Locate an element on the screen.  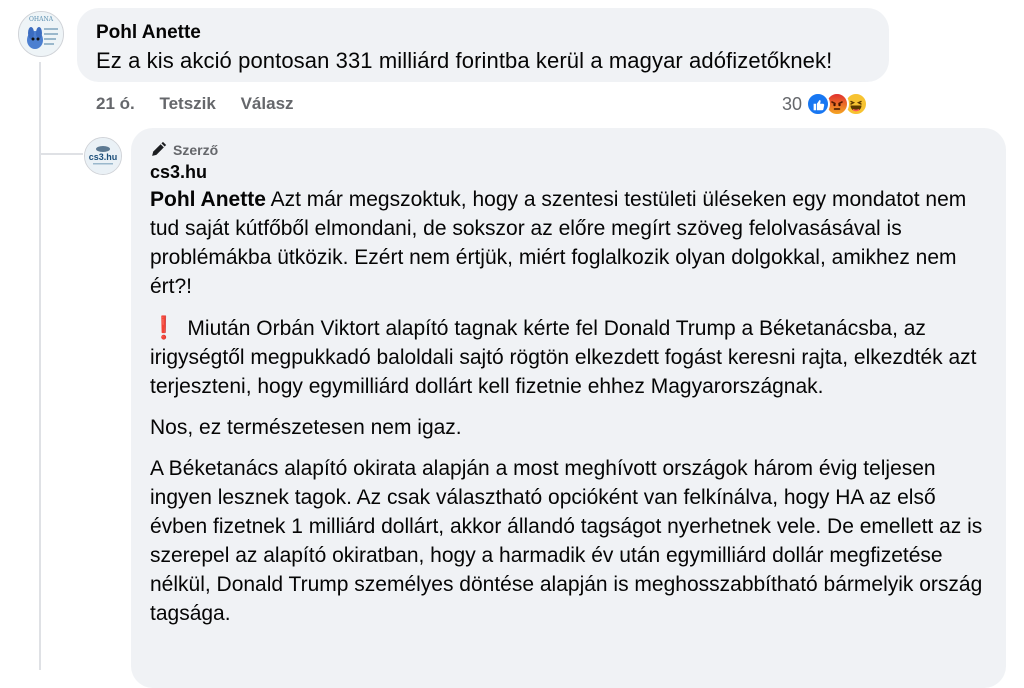
avatar-image-icon: OHANA is located at coordinates (41, 34).